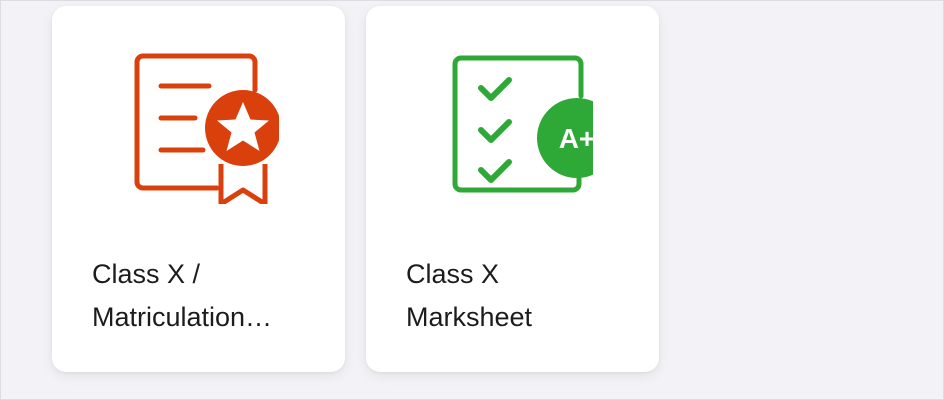 The image size is (944, 400). Describe the element at coordinates (575, 138) in the screenshot. I see `grade-badge-text: A+` at that location.